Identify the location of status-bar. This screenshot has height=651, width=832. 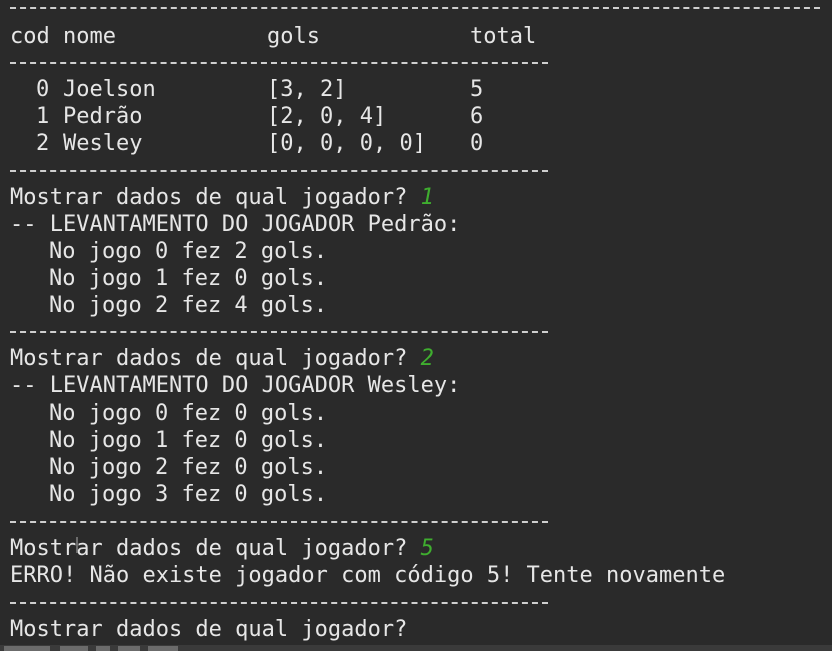
(416, 648).